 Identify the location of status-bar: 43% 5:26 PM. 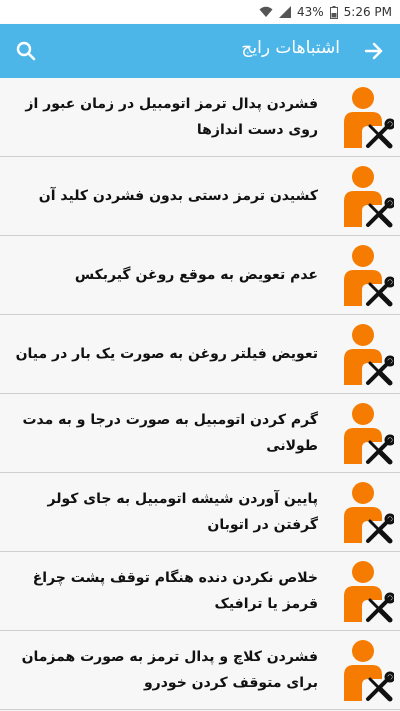
(200, 12).